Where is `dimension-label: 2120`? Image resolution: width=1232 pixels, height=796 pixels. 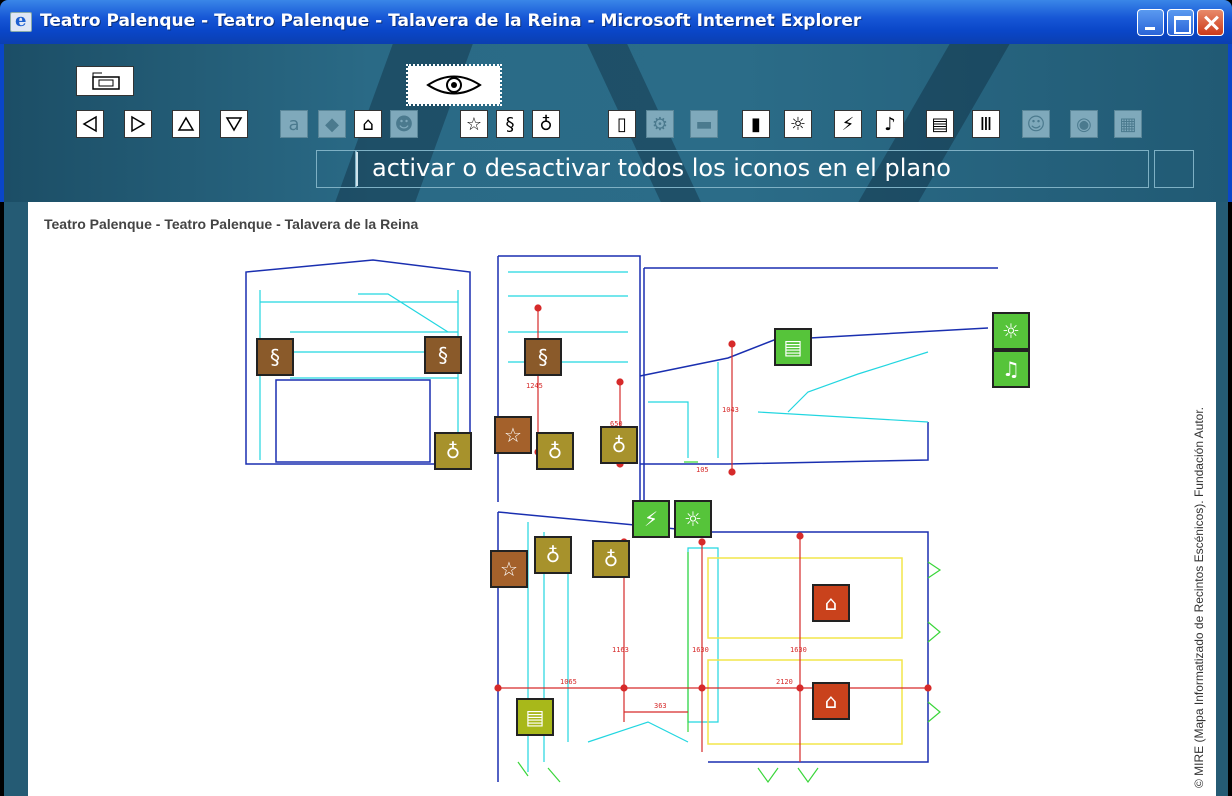
dimension-label: 2120 is located at coordinates (784, 682).